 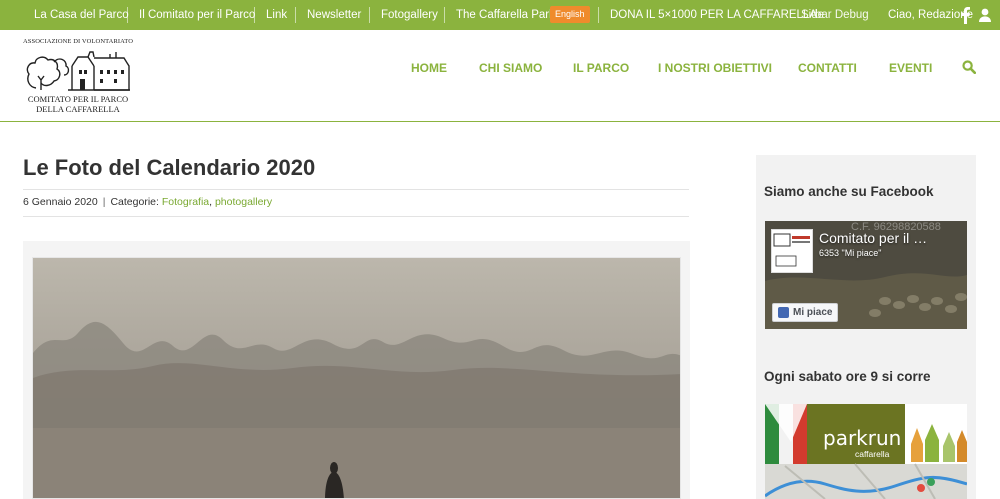 What do you see at coordinates (134, 202) in the screenshot?
I see `categories-label: Categorie:` at bounding box center [134, 202].